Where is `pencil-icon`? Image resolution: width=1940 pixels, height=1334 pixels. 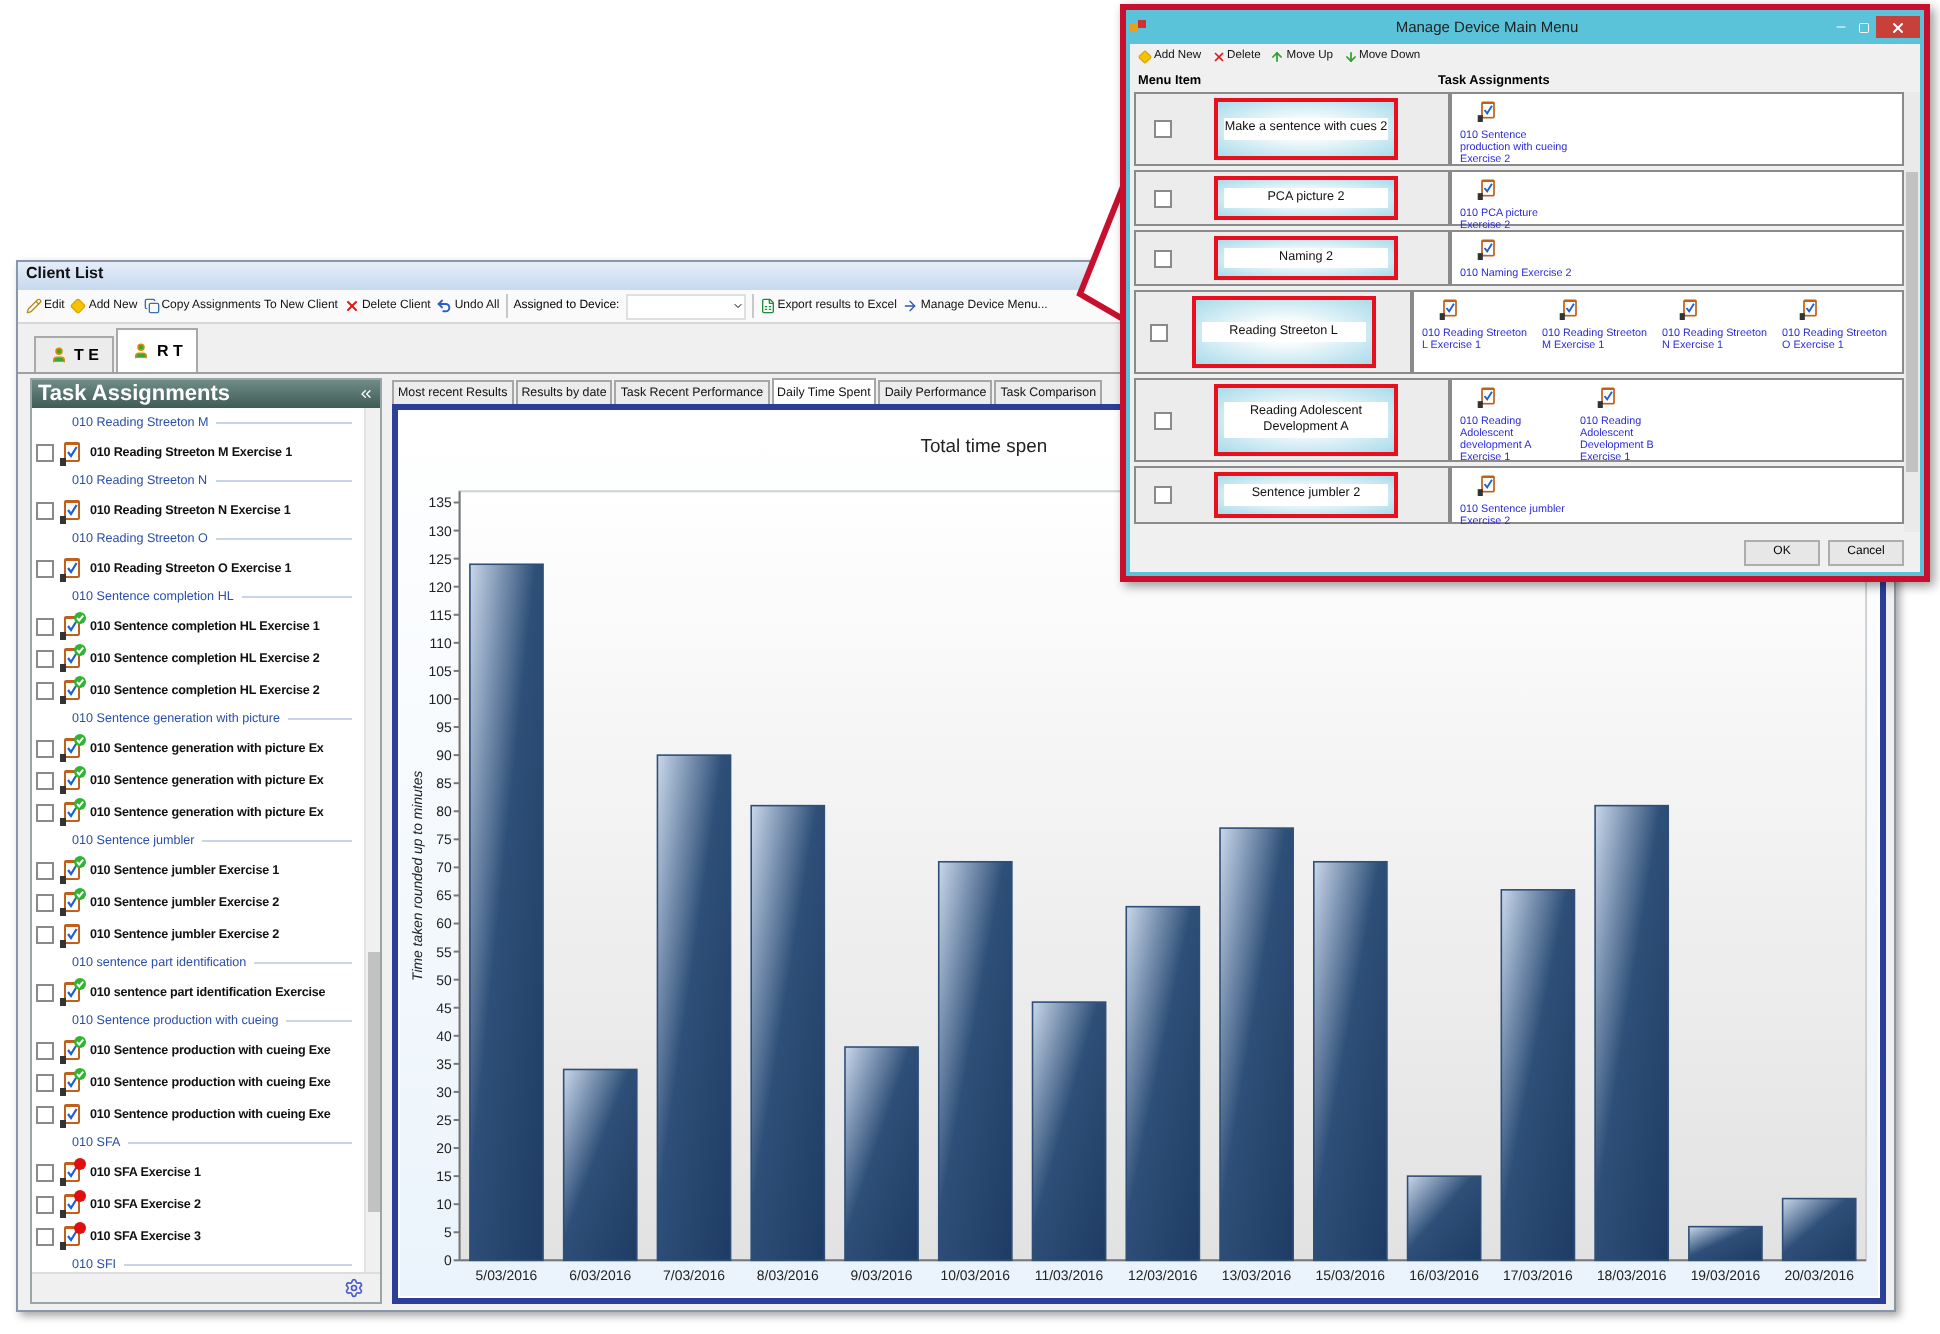 pencil-icon is located at coordinates (34, 306).